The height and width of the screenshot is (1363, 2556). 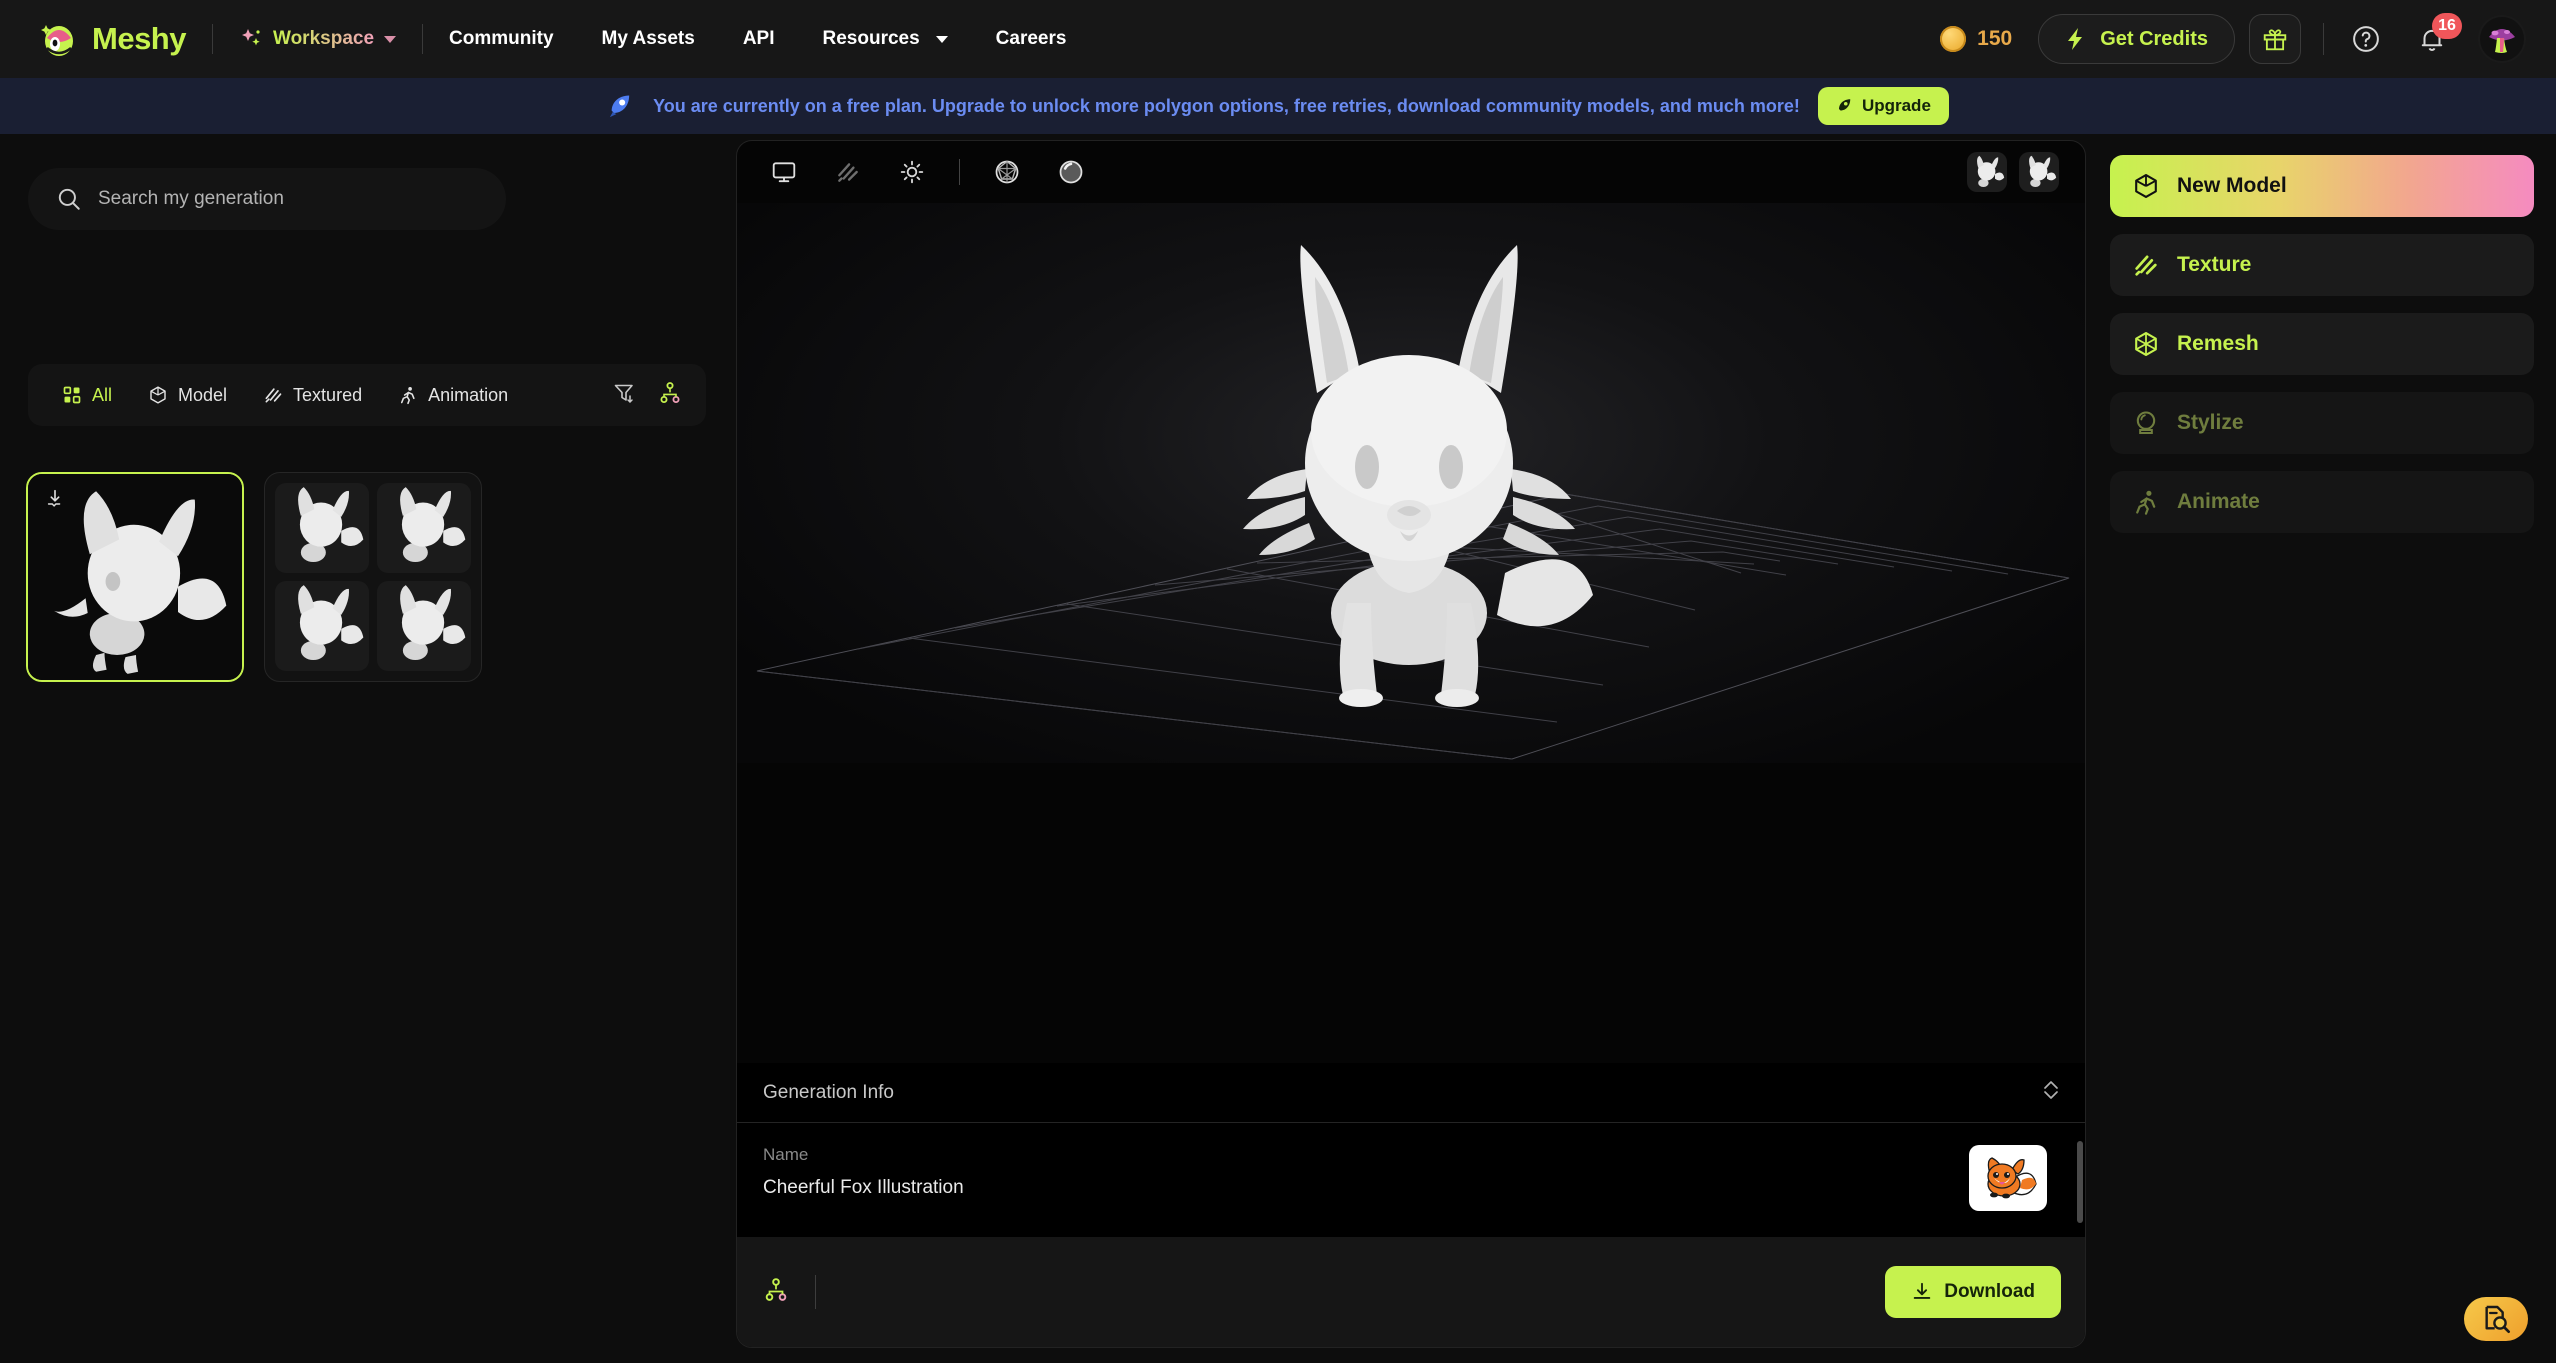 I want to click on running-person-icon, so click(x=408, y=396).